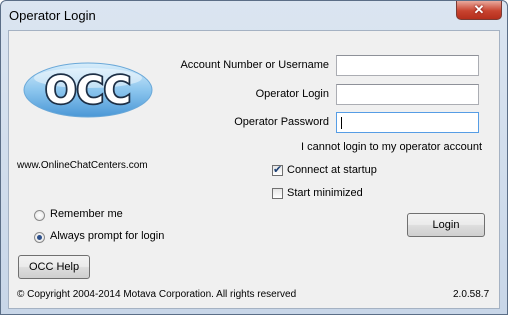 This screenshot has height=315, width=508. I want to click on always-prompt-radio, so click(39, 237).